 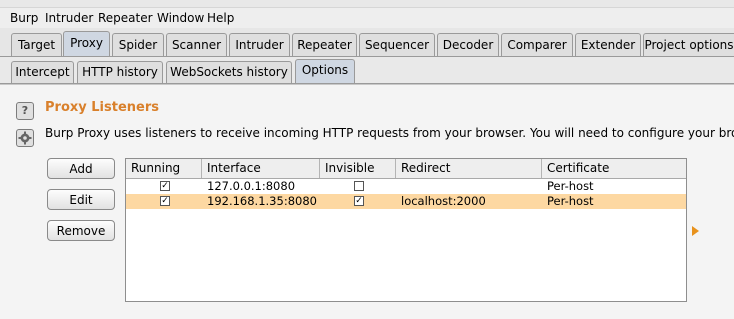 I want to click on menu-help: Help, so click(x=220, y=18).